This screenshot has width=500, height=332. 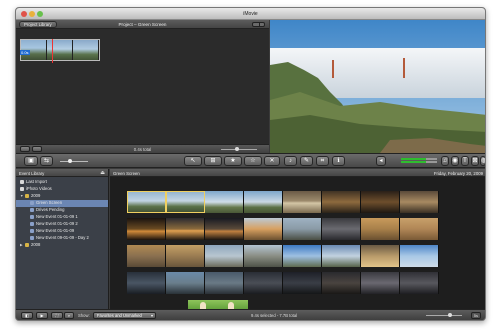 I want to click on window-title: iMovie, so click(x=250, y=14).